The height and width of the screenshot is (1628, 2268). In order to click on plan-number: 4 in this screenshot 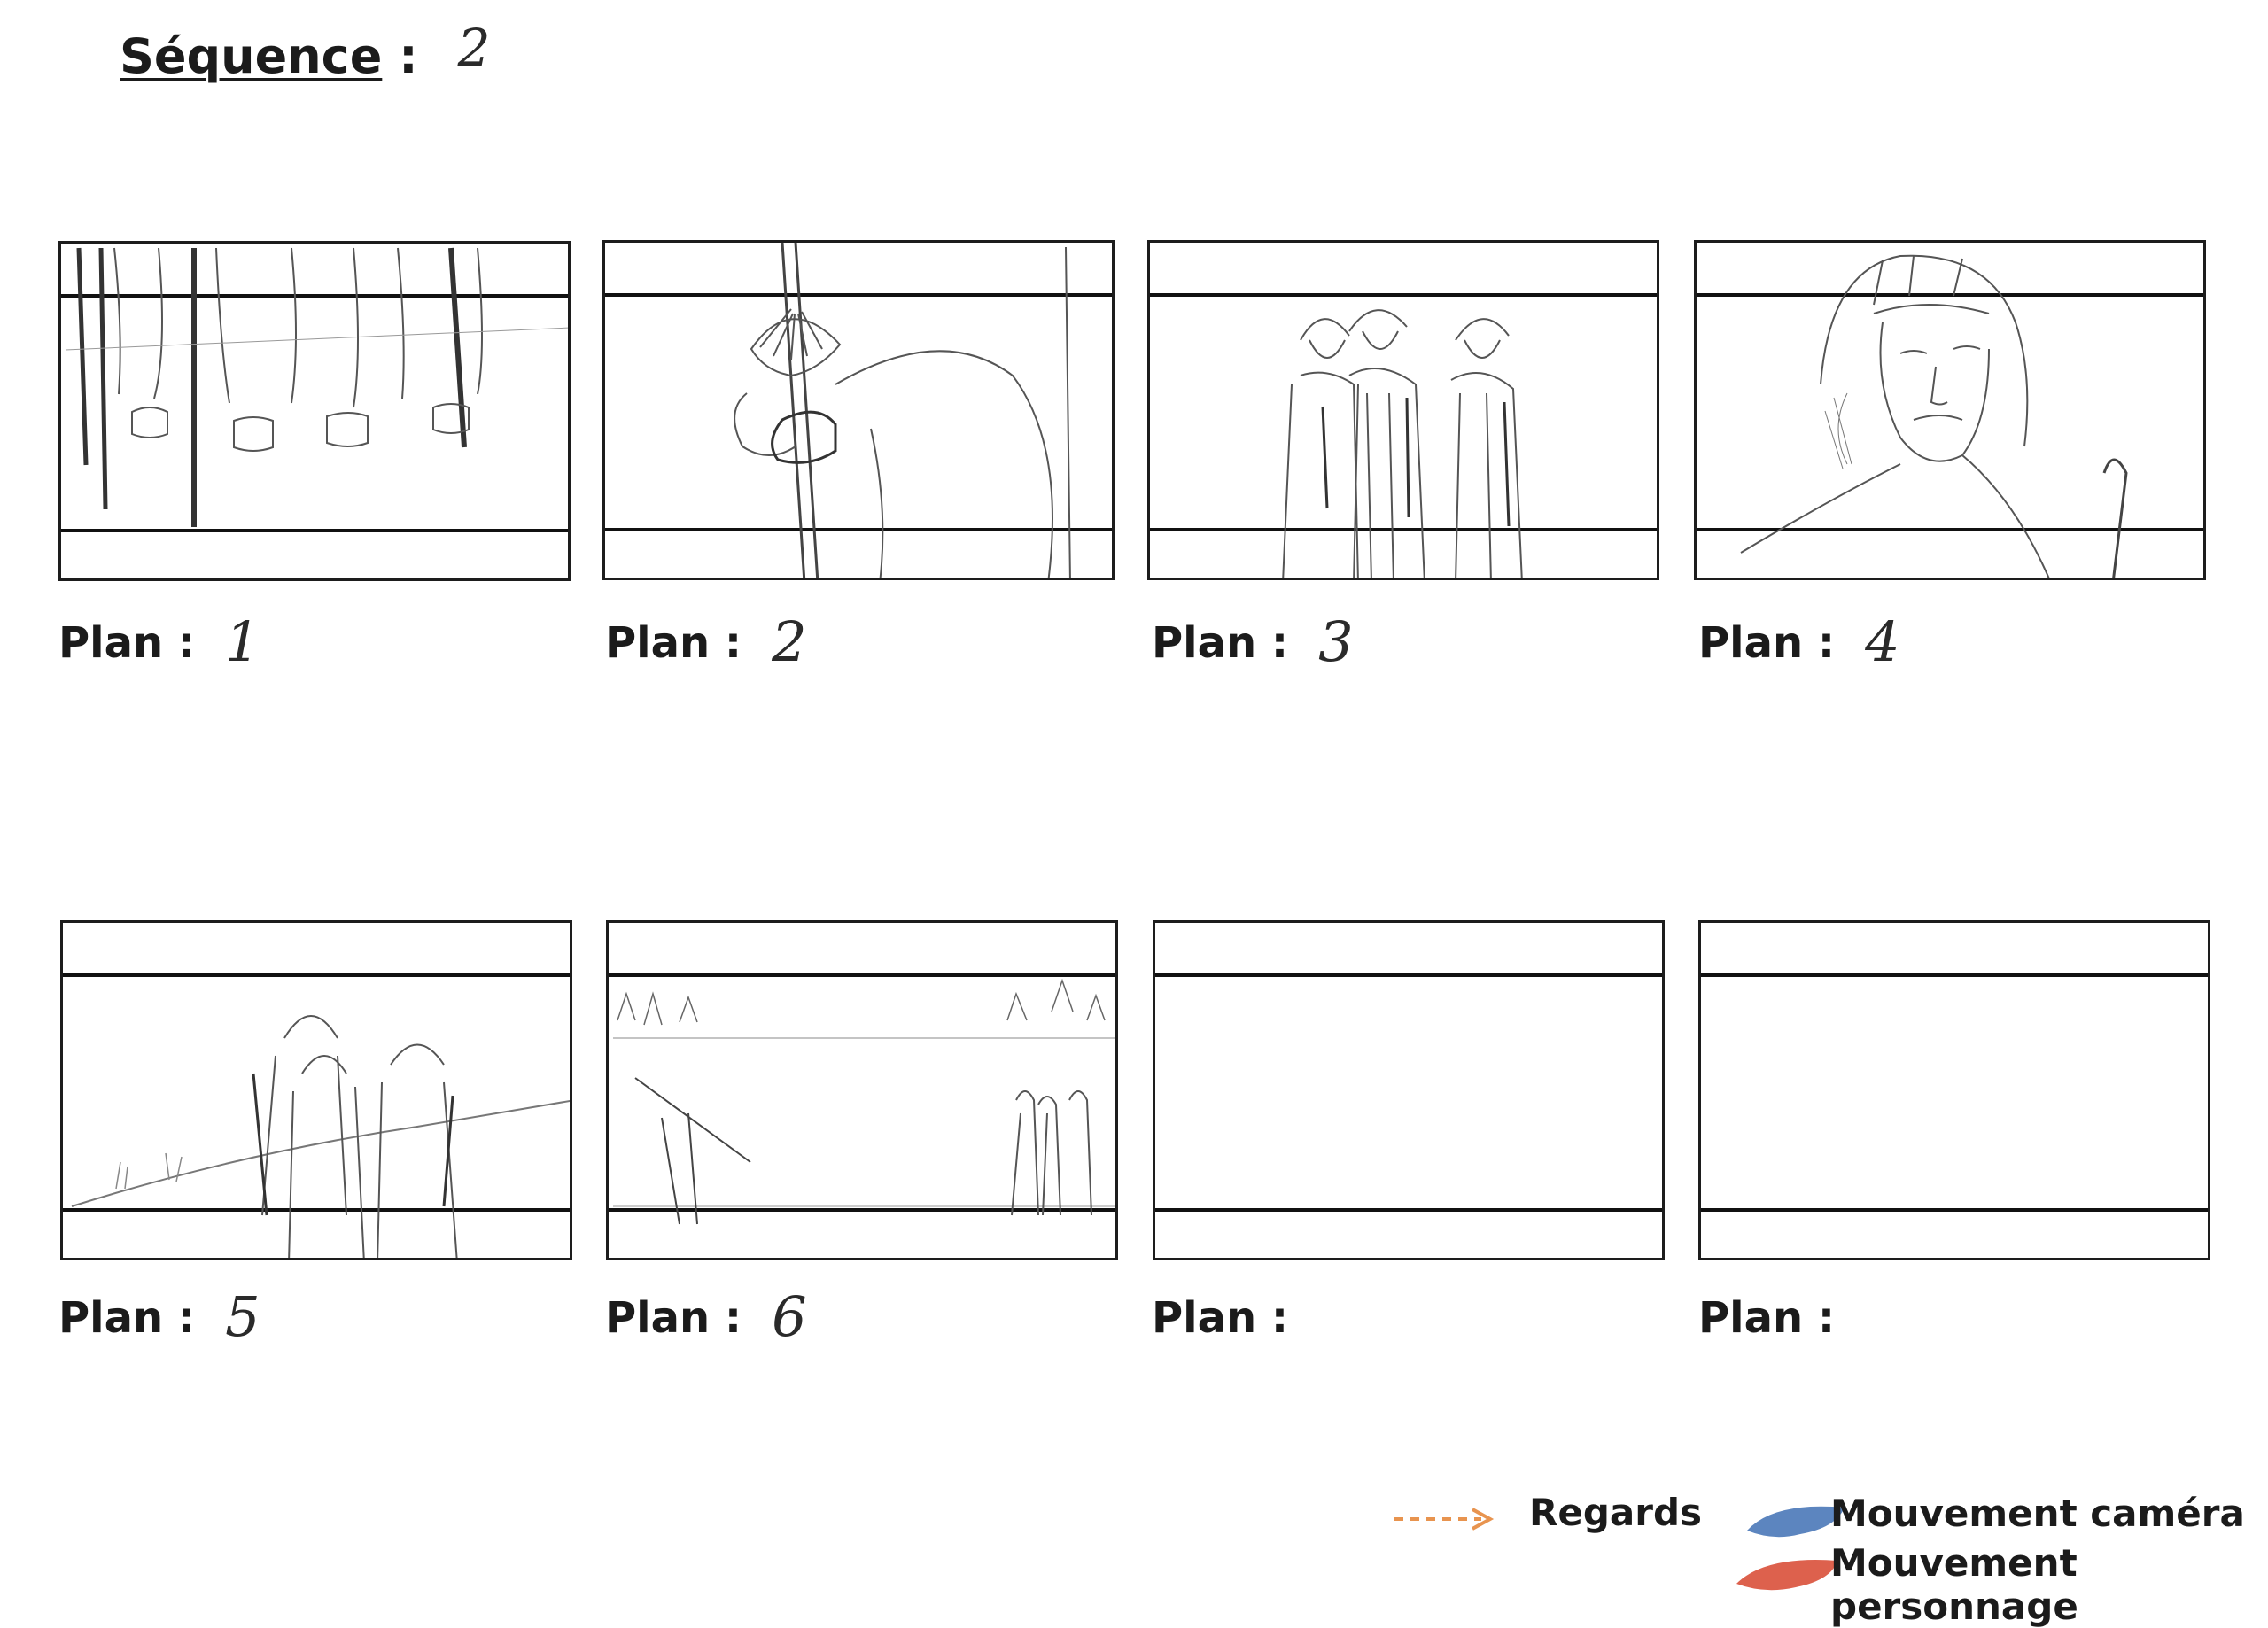, I will do `click(1883, 642)`.